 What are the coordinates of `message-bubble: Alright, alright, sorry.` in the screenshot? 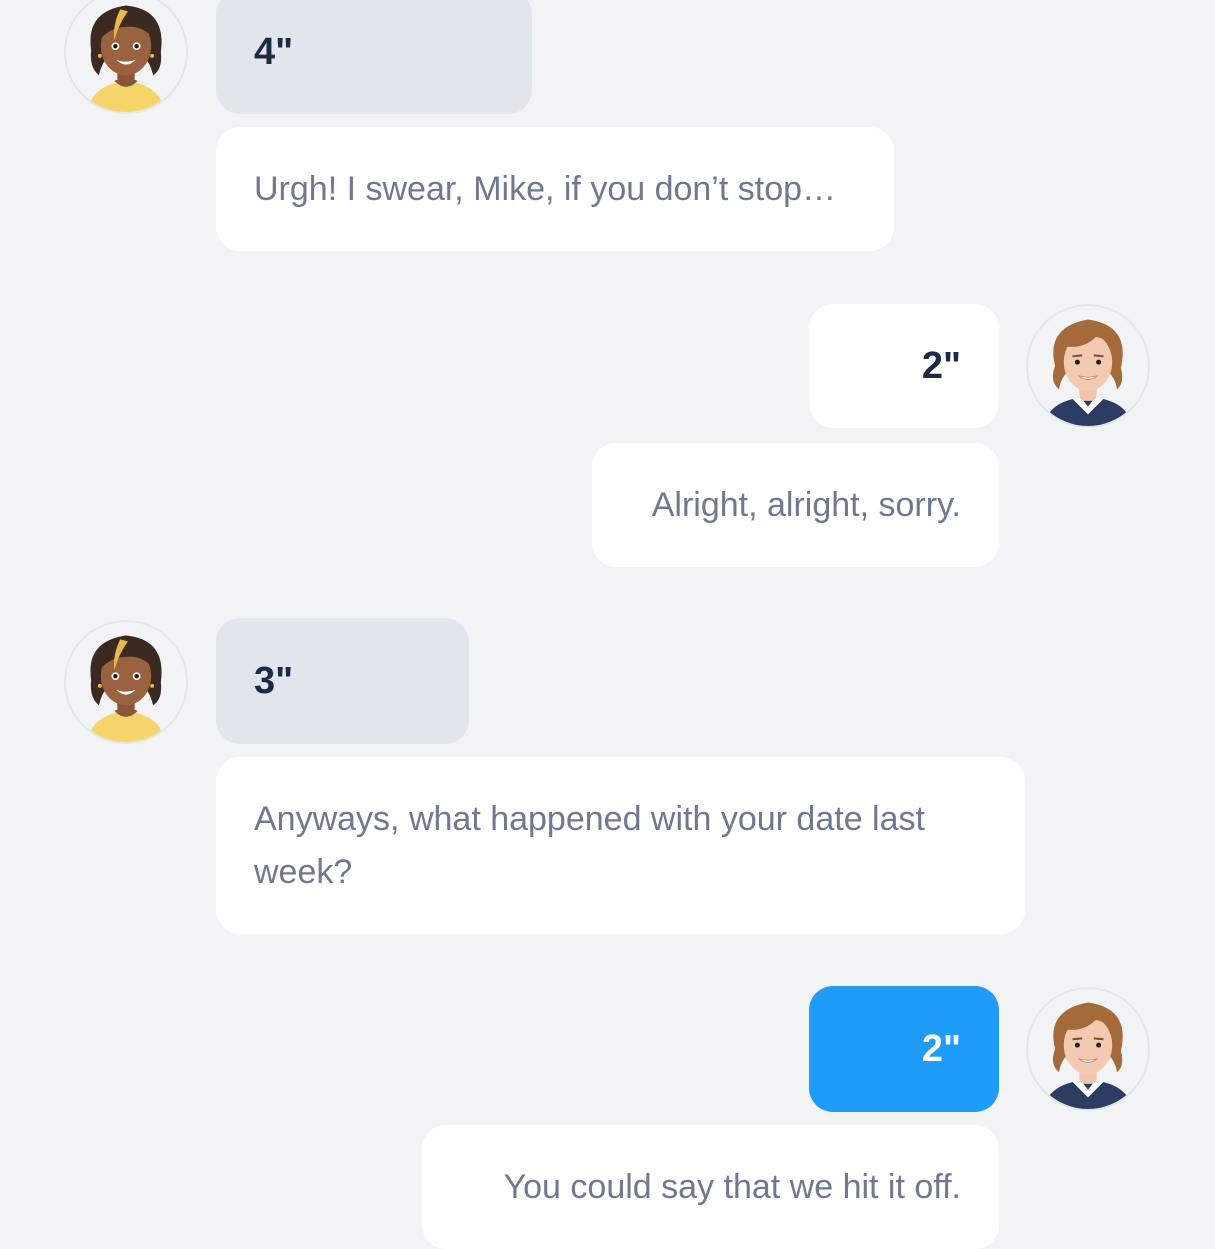 It's located at (795, 505).